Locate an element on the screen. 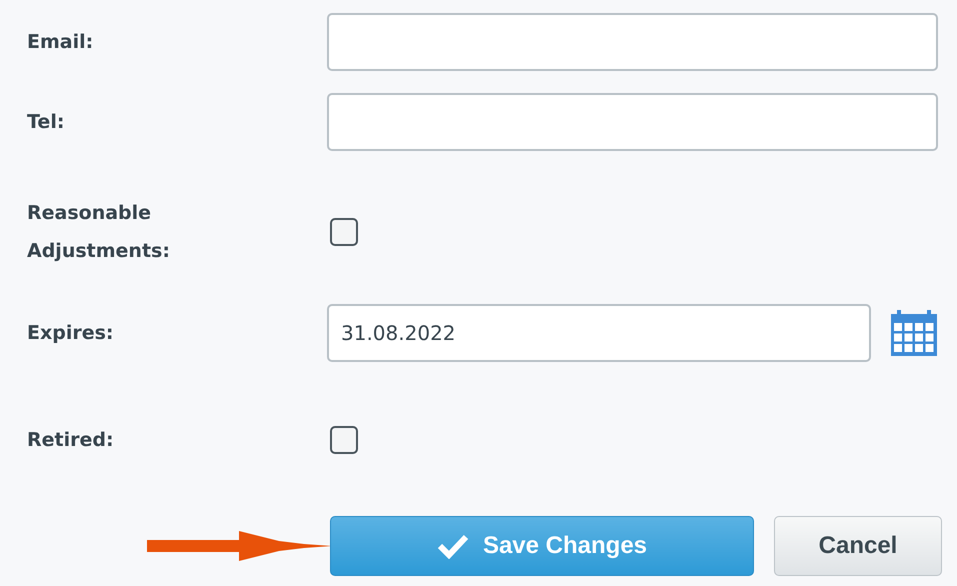  check-icon is located at coordinates (452, 546).